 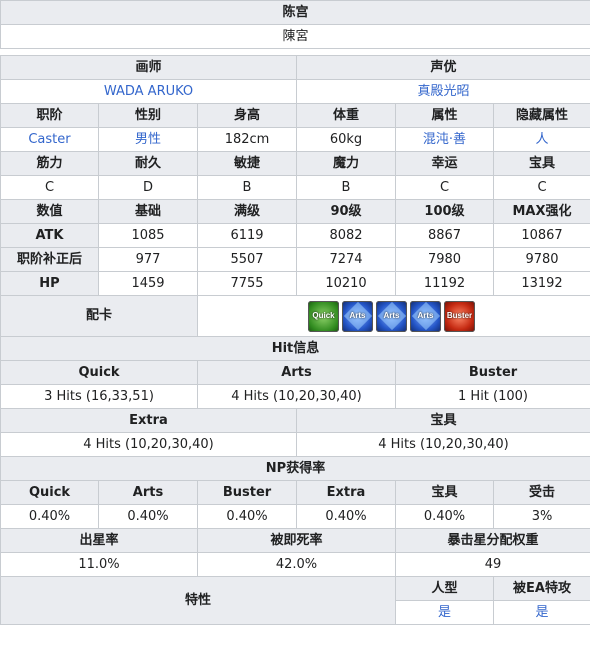 What do you see at coordinates (541, 163) in the screenshot?
I see `param-header: 宝具` at bounding box center [541, 163].